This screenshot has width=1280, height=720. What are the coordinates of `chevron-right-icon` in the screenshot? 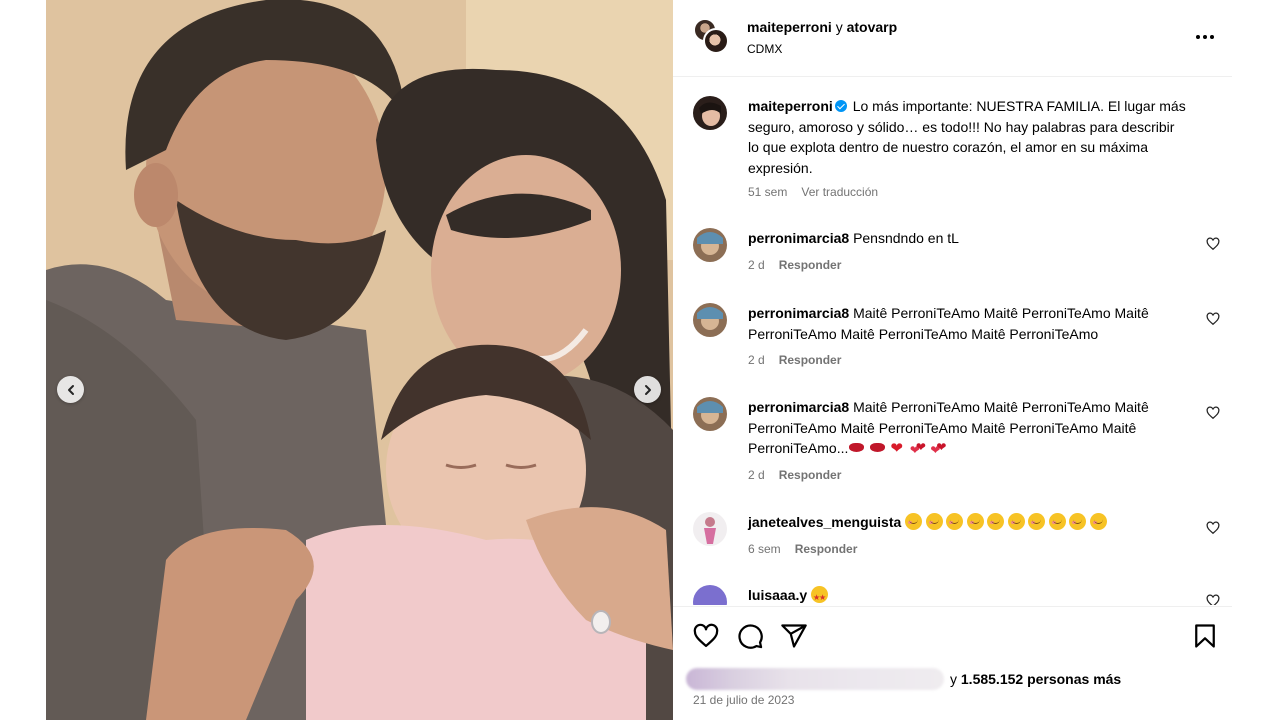 It's located at (647, 389).